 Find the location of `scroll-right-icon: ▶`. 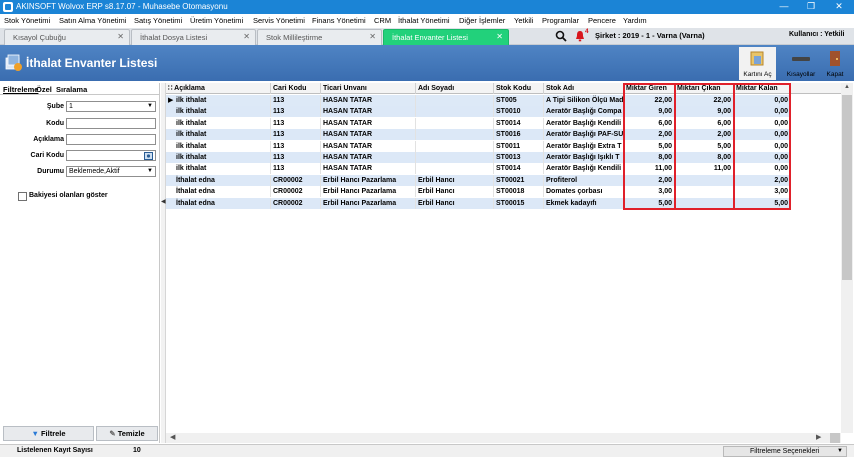

scroll-right-icon: ▶ is located at coordinates (818, 437).